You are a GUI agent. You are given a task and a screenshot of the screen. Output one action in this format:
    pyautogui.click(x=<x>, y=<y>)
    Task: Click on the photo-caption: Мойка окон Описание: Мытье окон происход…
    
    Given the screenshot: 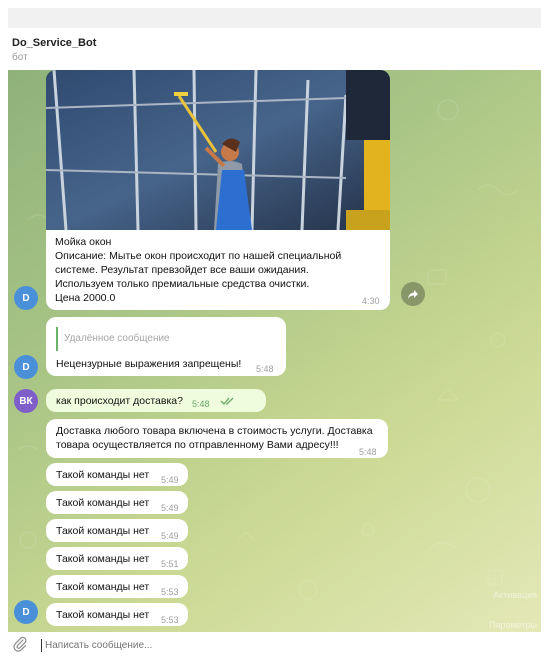 What is the action you would take?
    pyautogui.click(x=220, y=270)
    